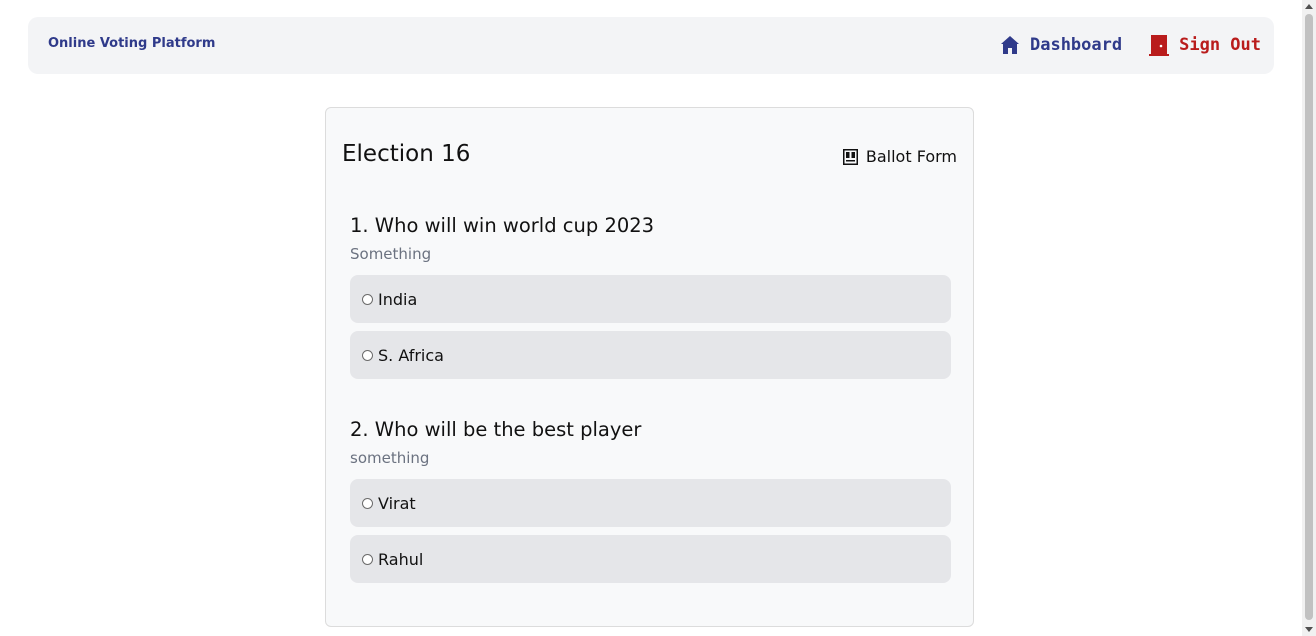 The image size is (1316, 636). I want to click on question-title: 2. Who will be the best player, so click(496, 429).